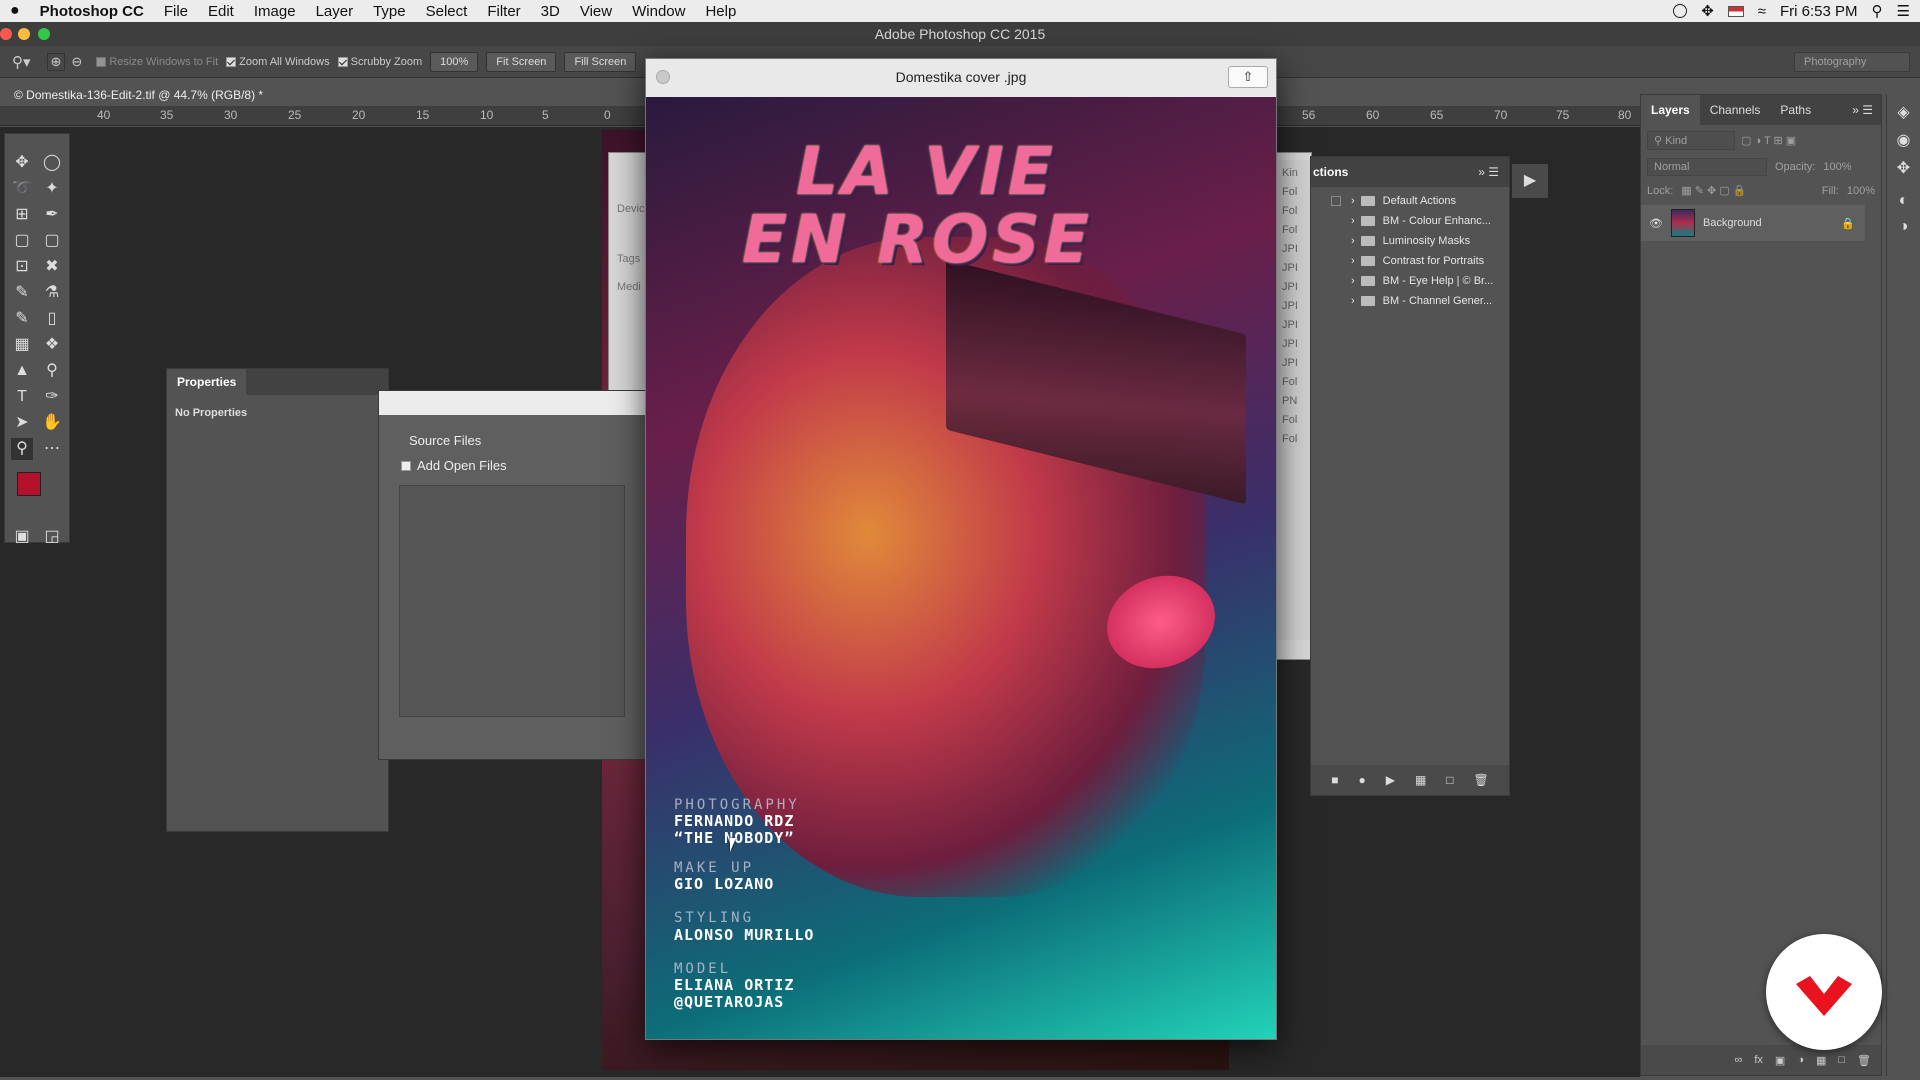 The width and height of the screenshot is (1920, 1080). What do you see at coordinates (15, 11) in the screenshot?
I see `apple-menu-icon: ●` at bounding box center [15, 11].